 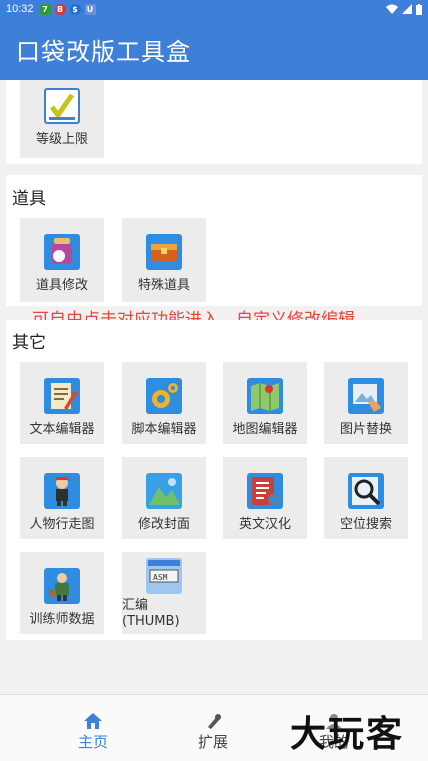 I want to click on home-icon, so click(x=93, y=721).